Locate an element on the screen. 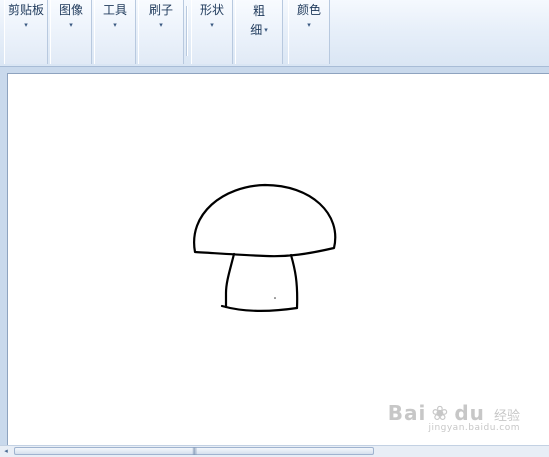  size-label-line1: 粗 is located at coordinates (258, 11).